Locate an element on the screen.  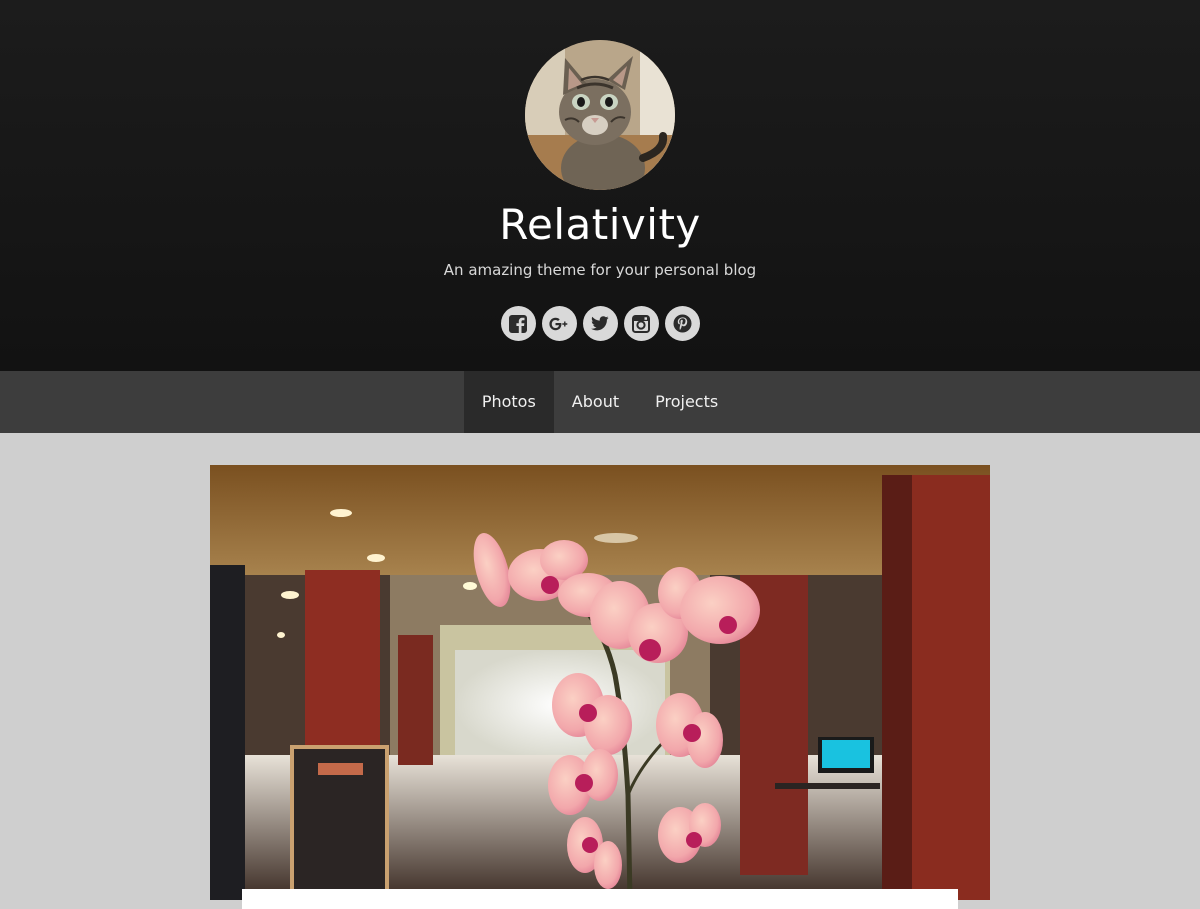
site-tagline: An amazing theme for your personal blog is located at coordinates (600, 270).